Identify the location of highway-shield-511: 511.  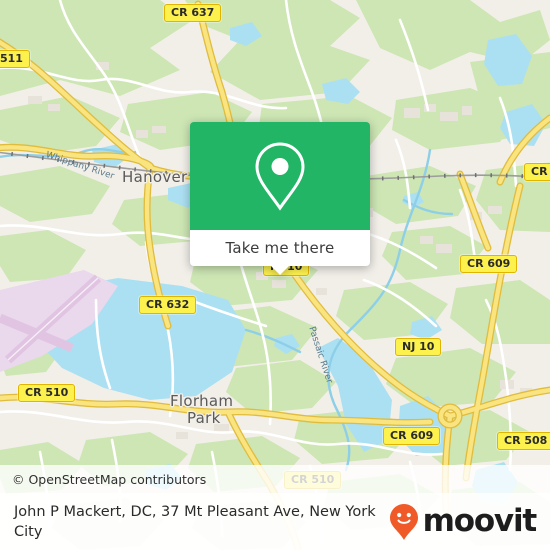
(15, 59).